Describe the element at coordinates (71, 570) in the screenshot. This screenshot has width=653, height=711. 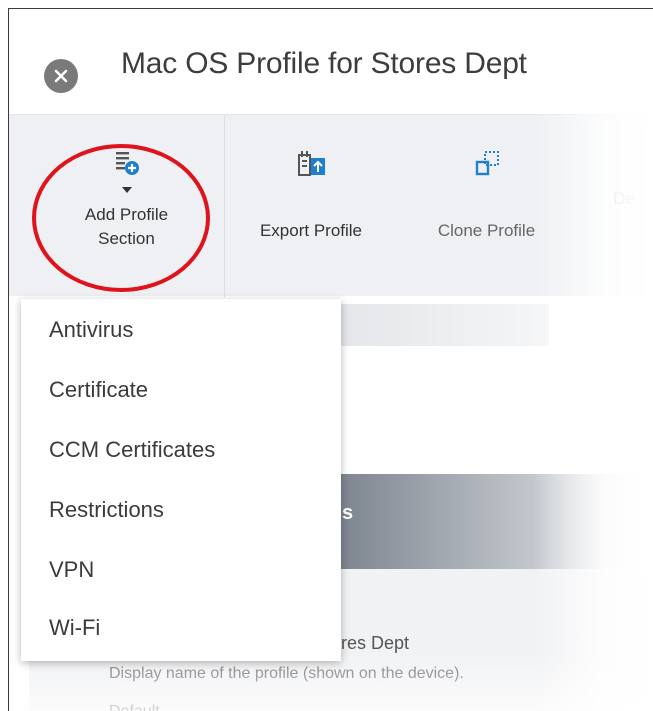
I see `menu-item-vpn: VPN` at that location.